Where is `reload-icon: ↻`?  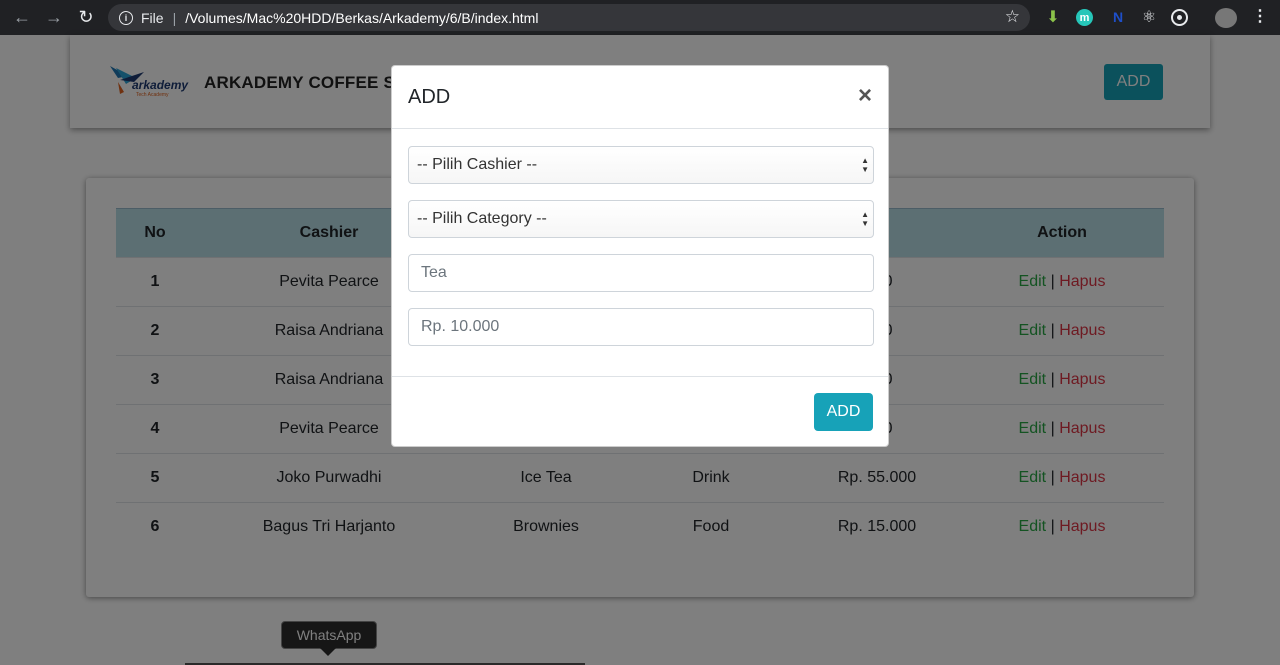 reload-icon: ↻ is located at coordinates (86, 17).